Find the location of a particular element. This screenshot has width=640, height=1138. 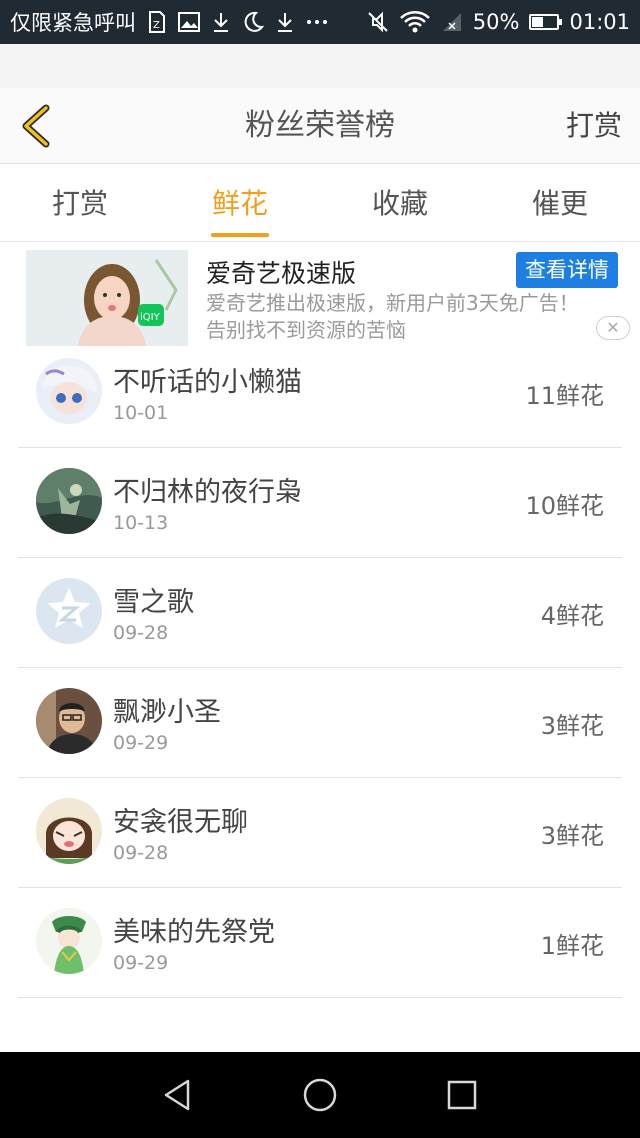

nav-home-button is located at coordinates (320, 1095).